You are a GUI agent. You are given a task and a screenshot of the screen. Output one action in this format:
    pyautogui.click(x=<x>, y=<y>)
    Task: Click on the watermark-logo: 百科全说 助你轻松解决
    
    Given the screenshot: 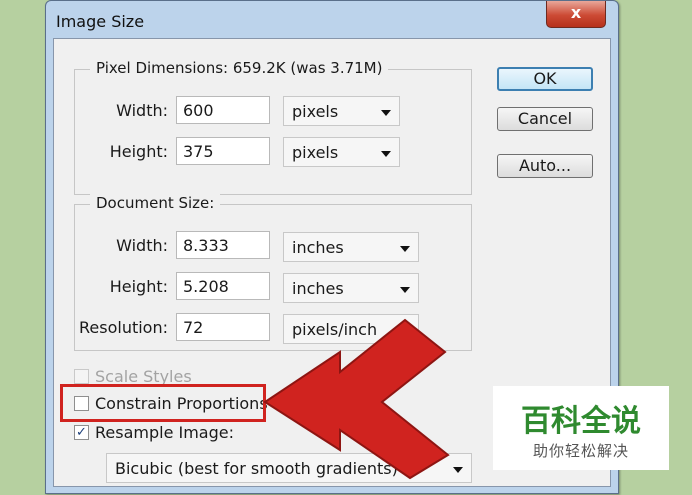 What is the action you would take?
    pyautogui.click(x=581, y=428)
    